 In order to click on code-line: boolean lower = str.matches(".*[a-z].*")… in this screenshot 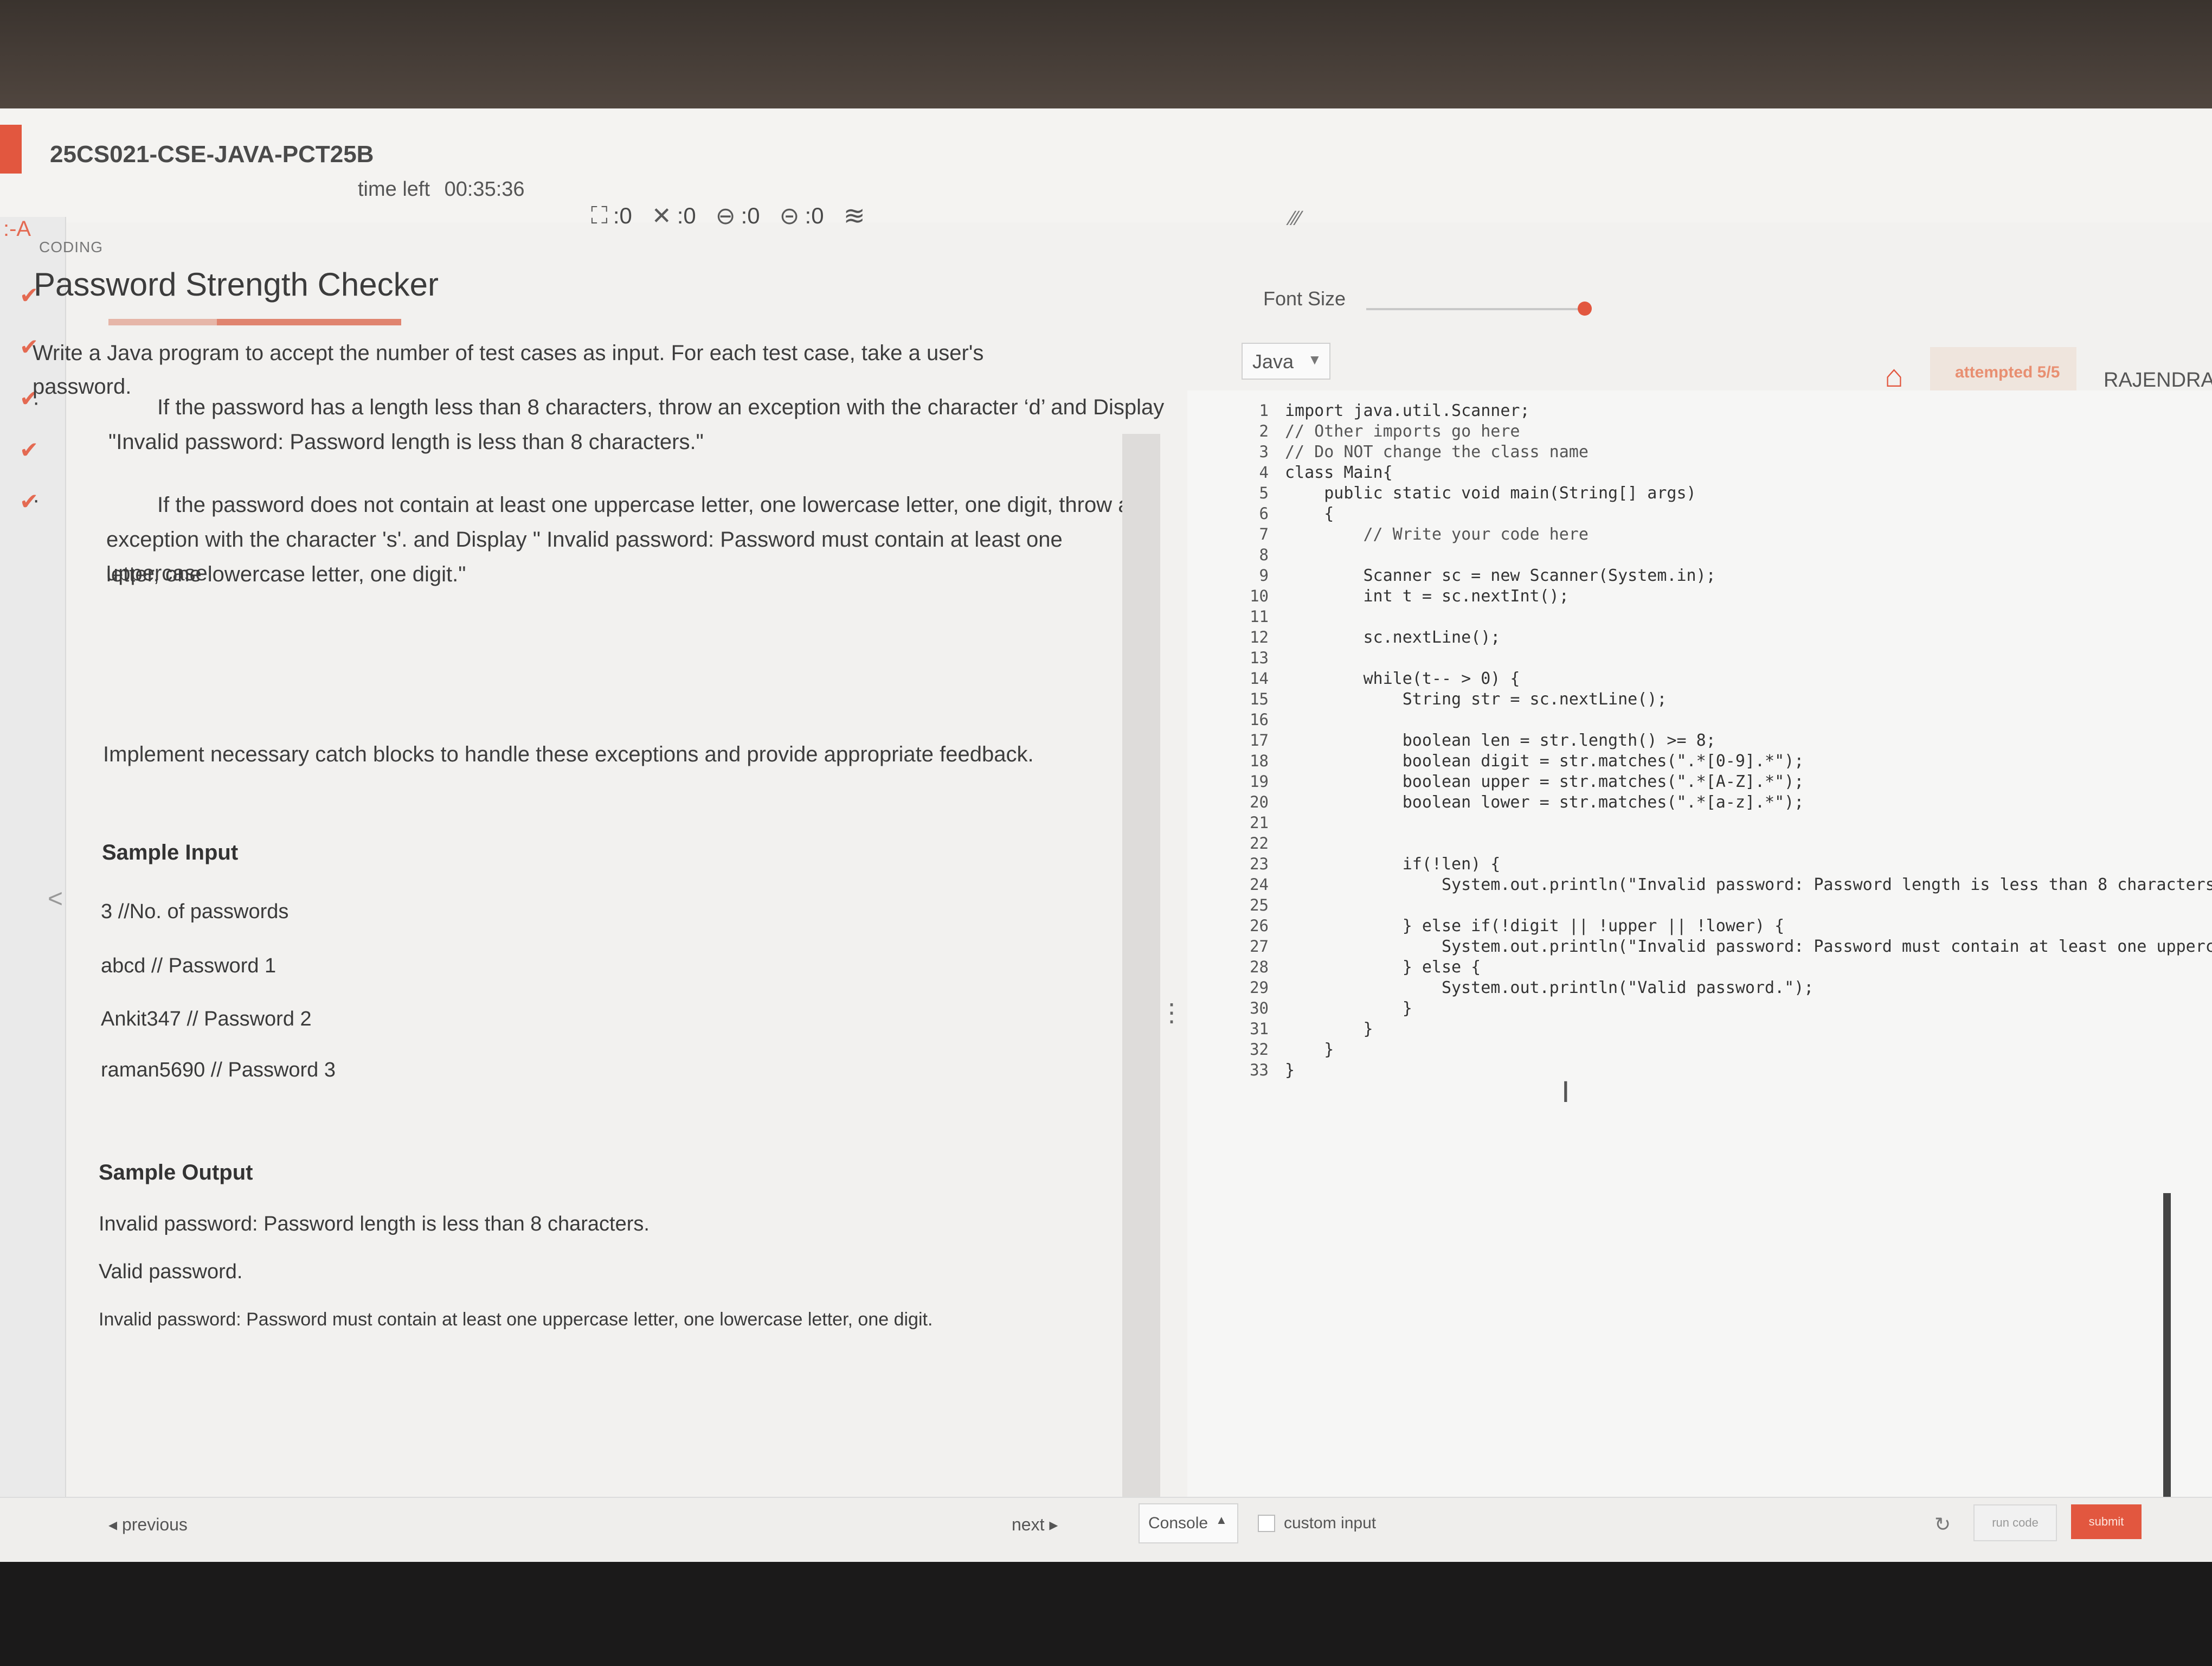, I will do `click(1544, 802)`.